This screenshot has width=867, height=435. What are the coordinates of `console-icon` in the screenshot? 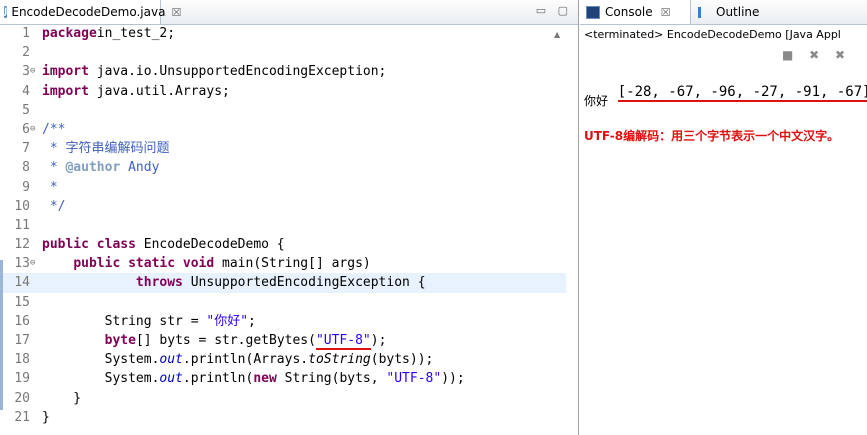 It's located at (593, 12).